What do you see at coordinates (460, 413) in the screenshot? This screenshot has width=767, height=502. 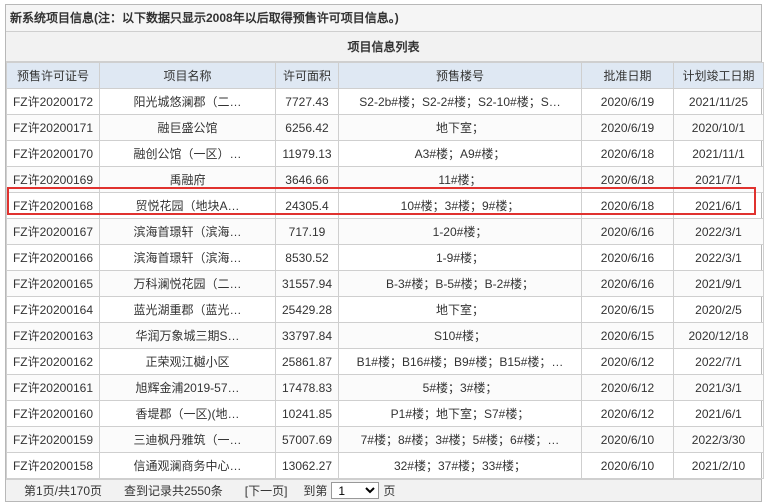 I see `cell-buildings: P1#楼；地下室；S7#楼；` at bounding box center [460, 413].